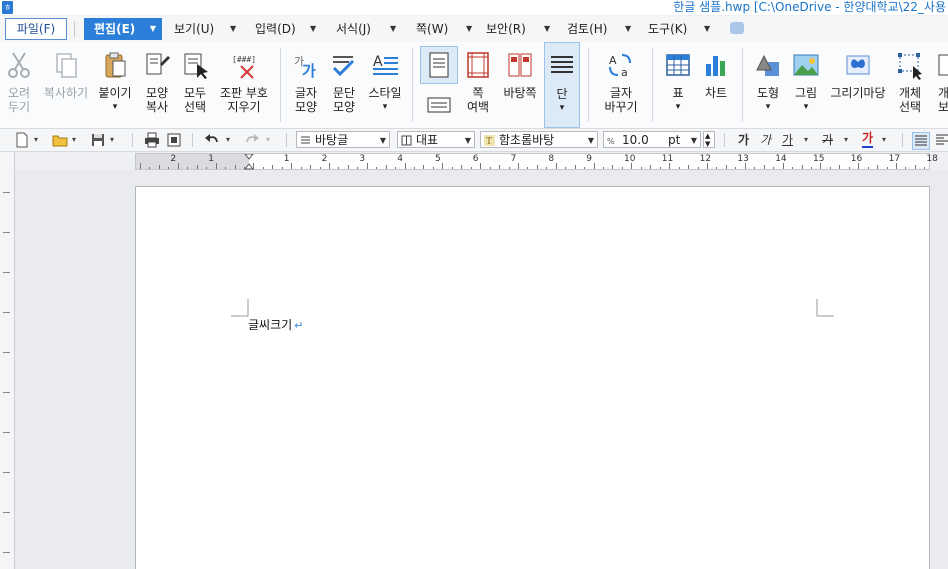  Describe the element at coordinates (249, 162) in the screenshot. I see `indent-marker-icon` at that location.